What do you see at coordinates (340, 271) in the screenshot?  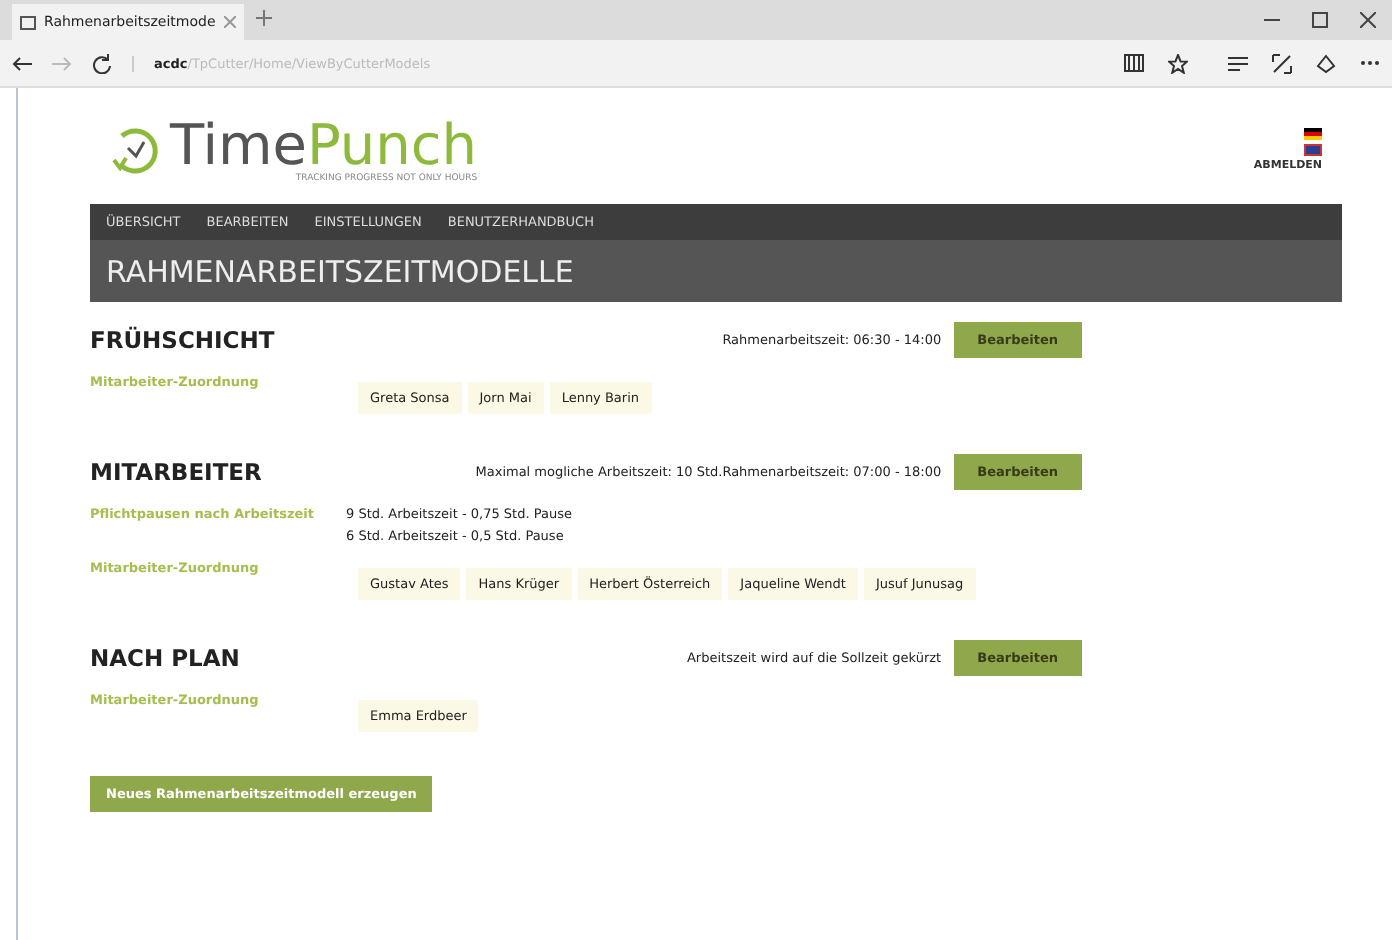 I see `page-title: RAHMENARBEITSZEITMODELLE` at bounding box center [340, 271].